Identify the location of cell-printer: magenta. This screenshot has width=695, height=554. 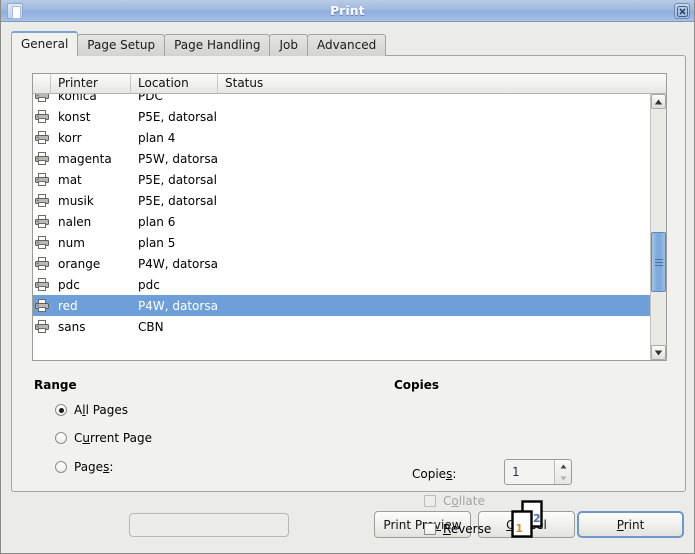
(85, 158).